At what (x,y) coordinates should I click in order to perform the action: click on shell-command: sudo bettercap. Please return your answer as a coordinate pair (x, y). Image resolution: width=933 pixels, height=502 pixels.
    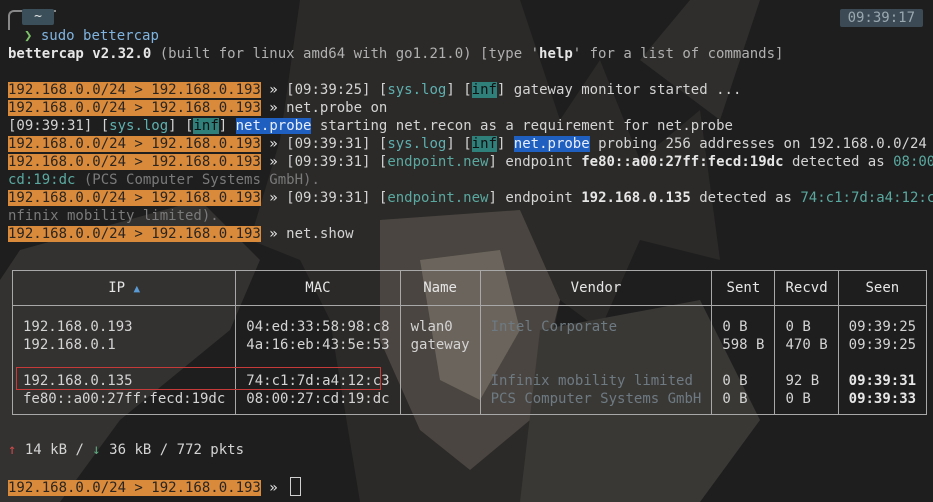
    Looking at the image, I should click on (99, 36).